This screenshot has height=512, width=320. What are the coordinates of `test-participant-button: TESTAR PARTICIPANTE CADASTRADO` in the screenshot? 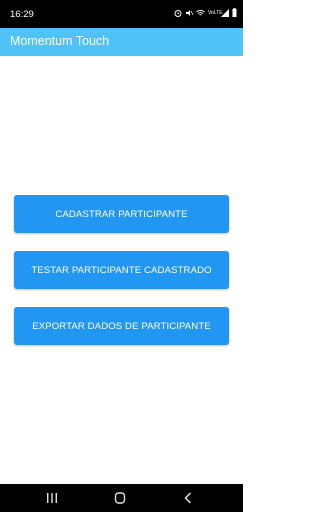 It's located at (121, 270).